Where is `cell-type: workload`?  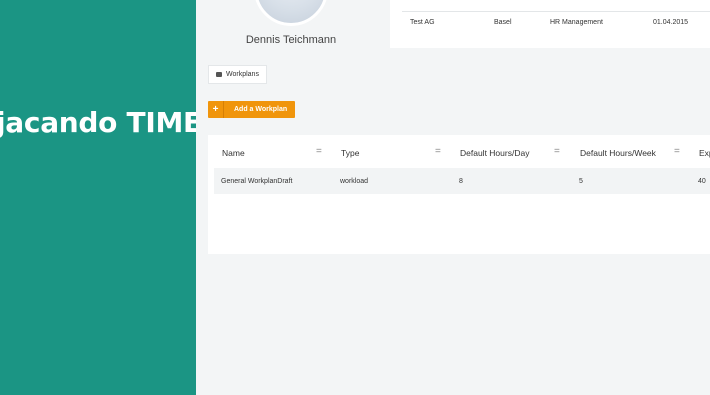
cell-type: workload is located at coordinates (354, 181).